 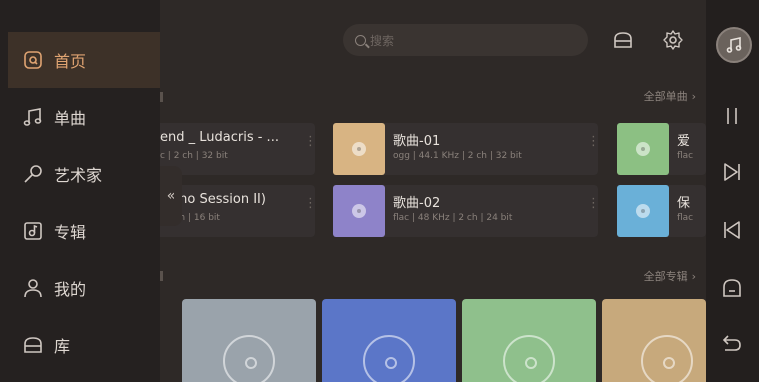 I want to click on nav-item-artists: 艺术家, so click(x=84, y=174).